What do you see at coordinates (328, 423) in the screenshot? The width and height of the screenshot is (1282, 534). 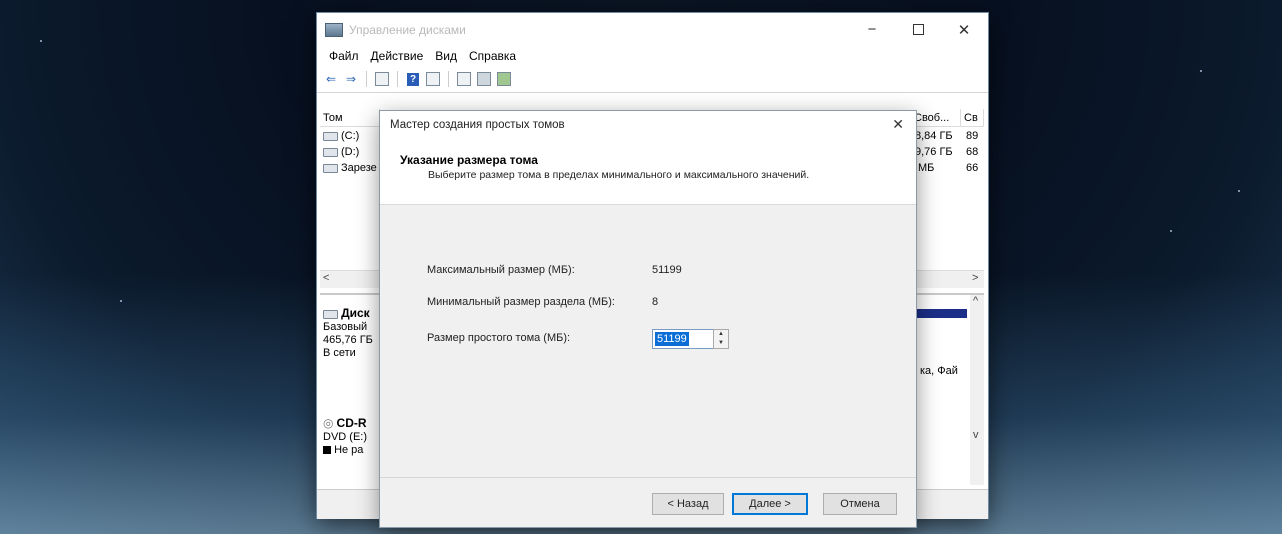 I see `cdrom-icon: ◎` at bounding box center [328, 423].